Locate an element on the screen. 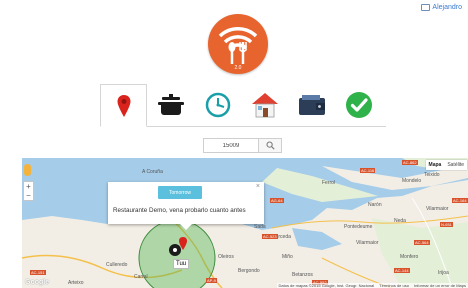  info-window-button: Tomorrow is located at coordinates (180, 192).